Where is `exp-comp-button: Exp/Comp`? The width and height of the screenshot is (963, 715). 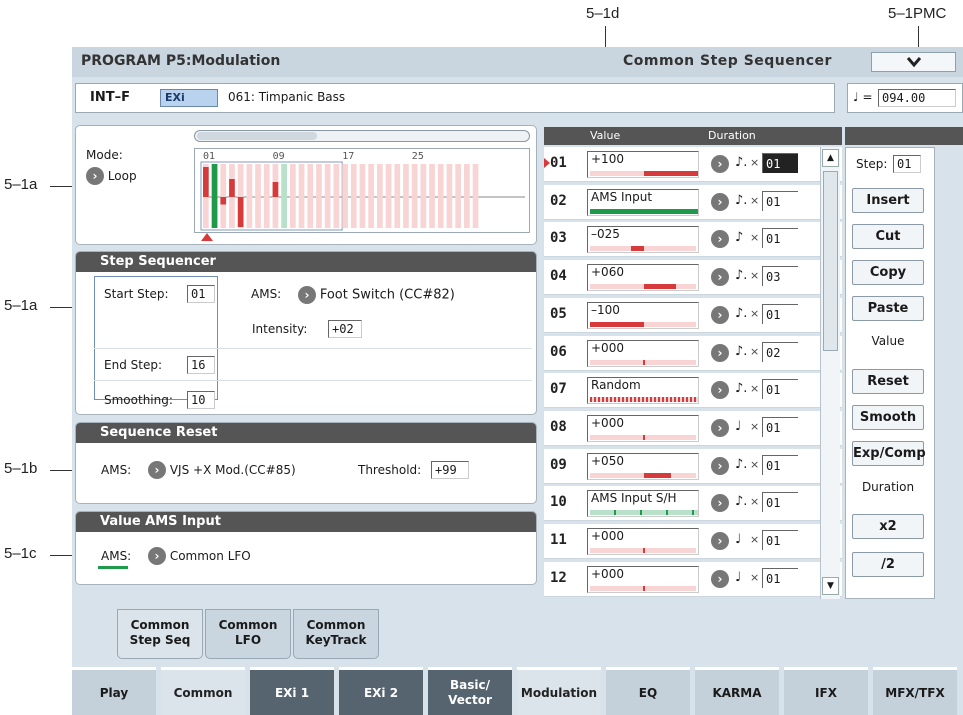
exp-comp-button: Exp/Comp is located at coordinates (889, 453).